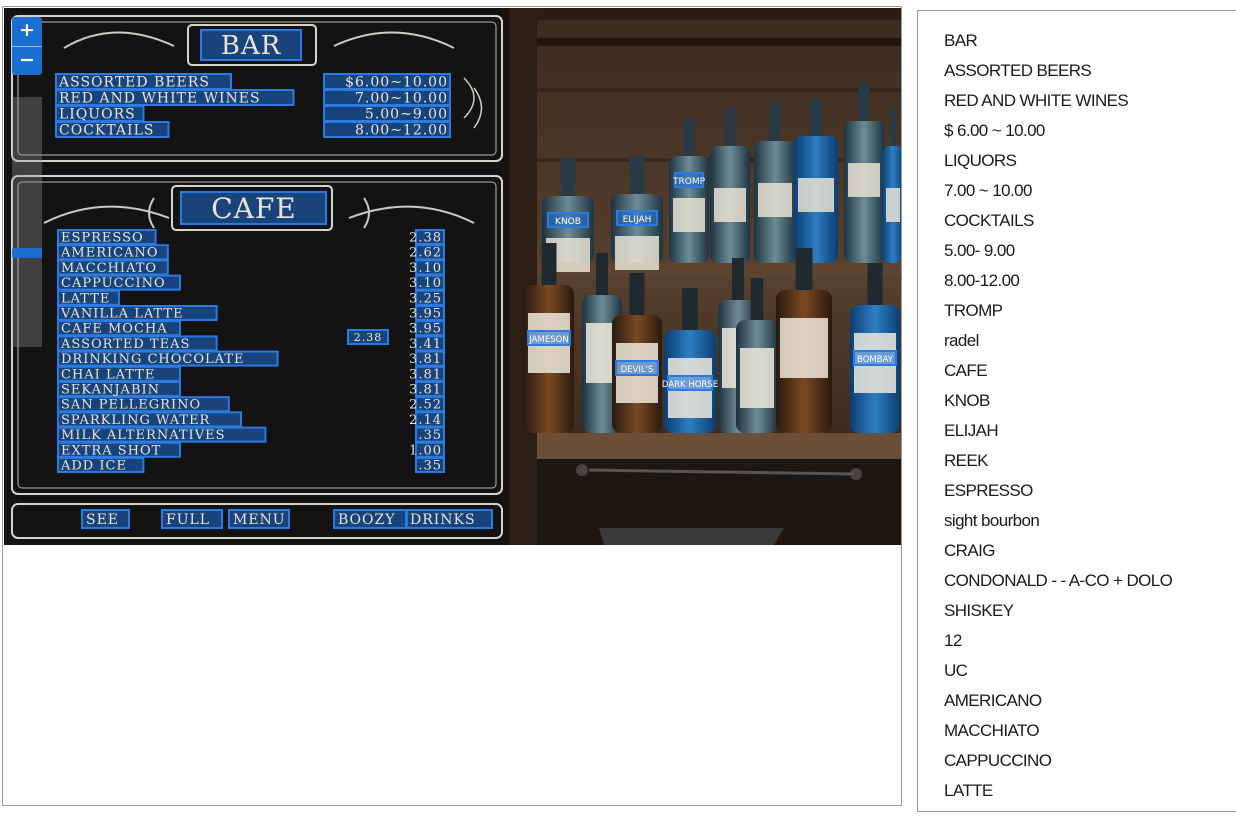  What do you see at coordinates (259, 520) in the screenshot?
I see `footer-word: MENU` at bounding box center [259, 520].